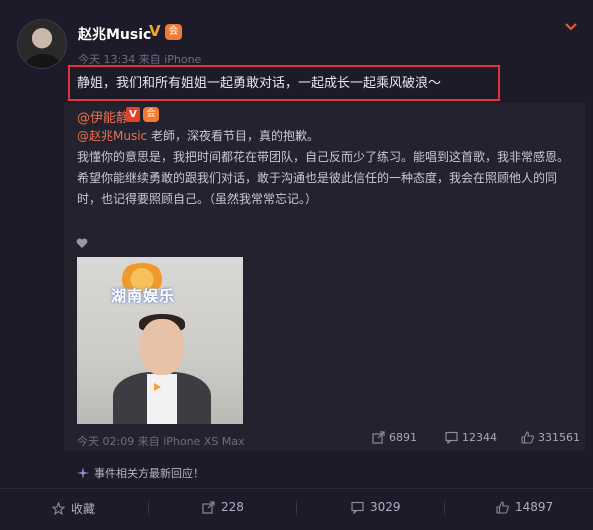  What do you see at coordinates (559, 437) in the screenshot?
I see `like-count: 331561` at bounding box center [559, 437].